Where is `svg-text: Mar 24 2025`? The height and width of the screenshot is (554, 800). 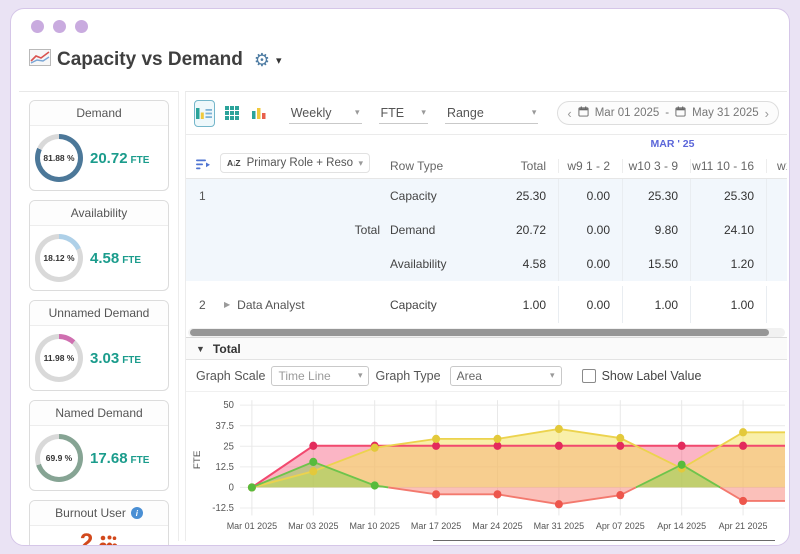
svg-text: Mar 24 2025 is located at coordinates (497, 526).